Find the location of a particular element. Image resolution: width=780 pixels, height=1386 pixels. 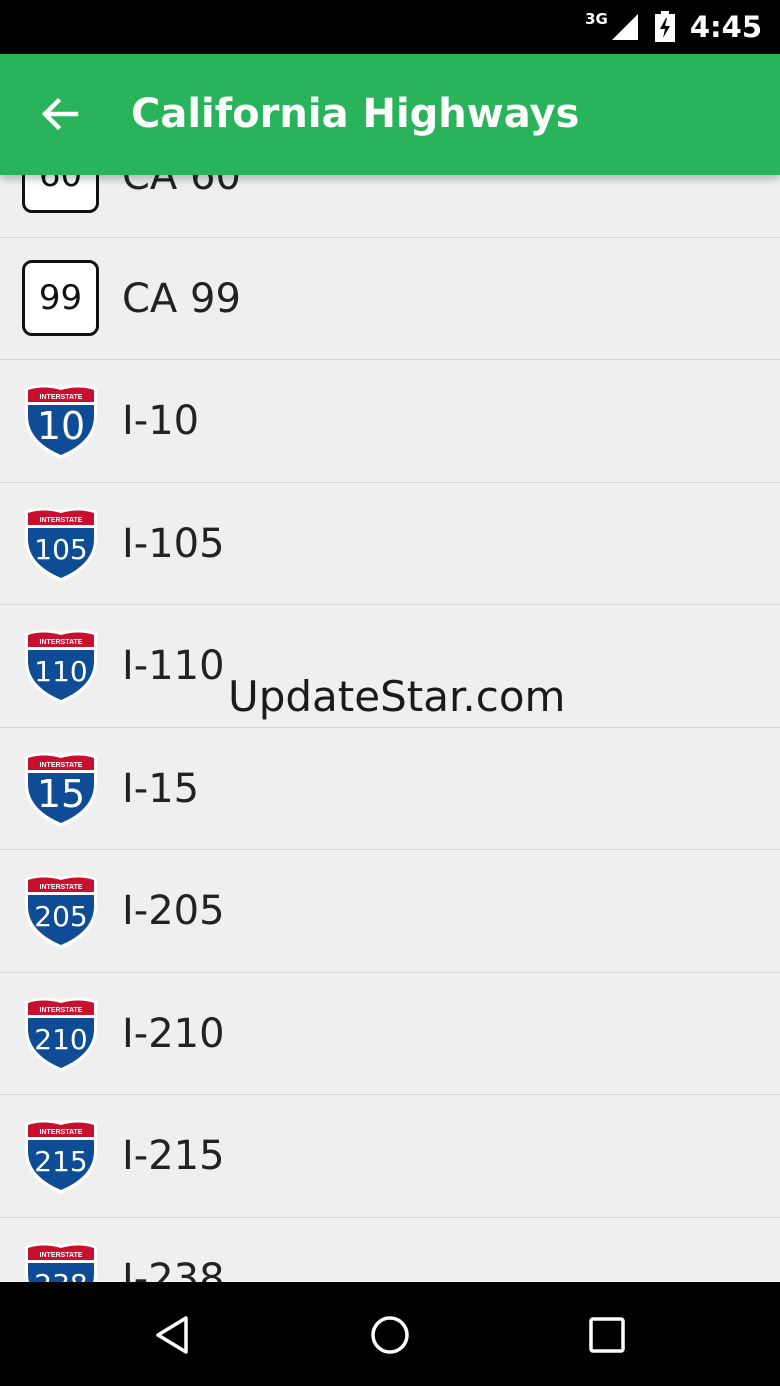

shield-number: 205 is located at coordinates (61, 916).